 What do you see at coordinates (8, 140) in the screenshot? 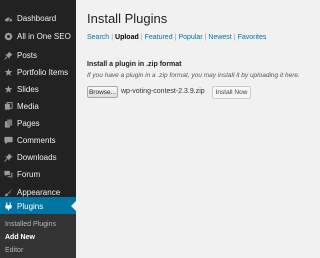
I see `comments-icon` at bounding box center [8, 140].